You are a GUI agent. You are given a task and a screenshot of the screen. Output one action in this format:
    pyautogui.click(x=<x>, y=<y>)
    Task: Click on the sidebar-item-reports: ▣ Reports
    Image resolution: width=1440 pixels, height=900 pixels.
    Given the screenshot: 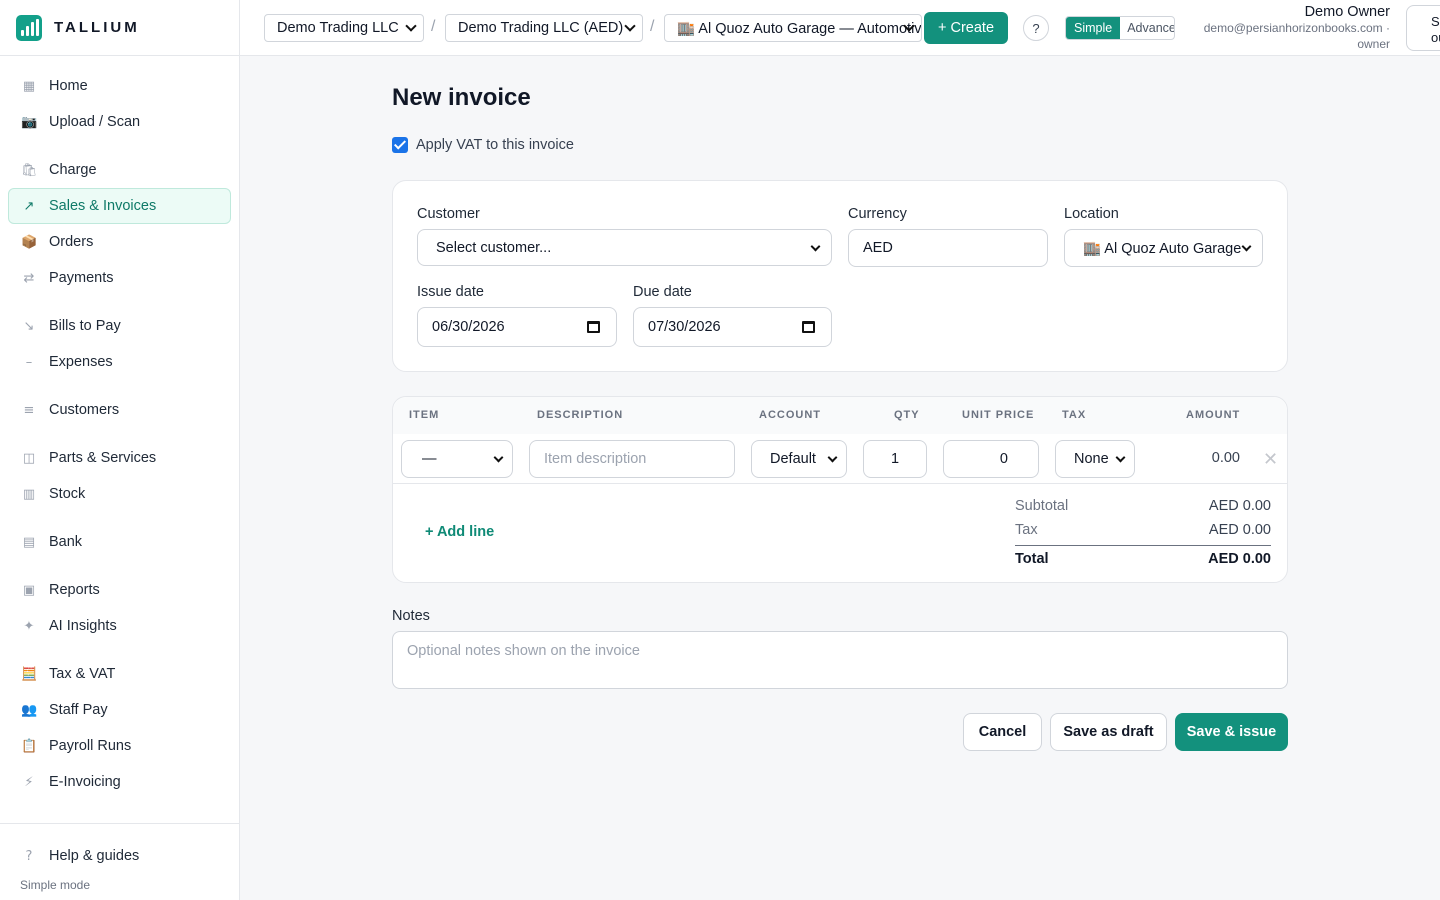 What is the action you would take?
    pyautogui.click(x=119, y=590)
    